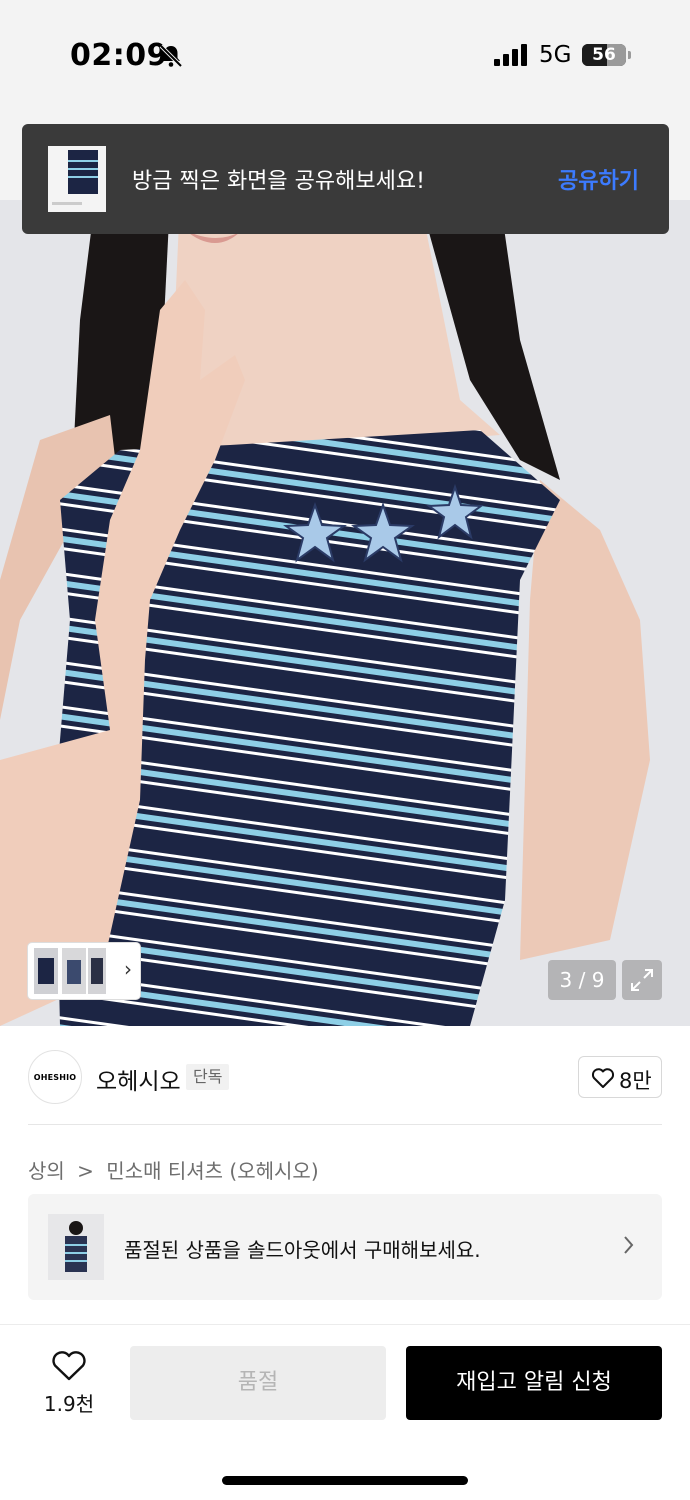  What do you see at coordinates (345, 1480) in the screenshot?
I see `home-indicator` at bounding box center [345, 1480].